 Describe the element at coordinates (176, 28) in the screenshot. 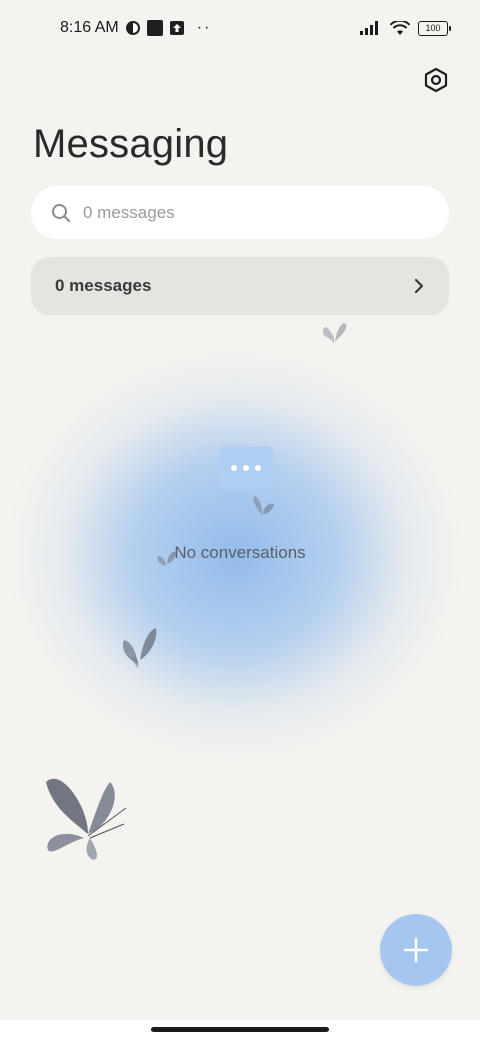

I see `upload-icon` at that location.